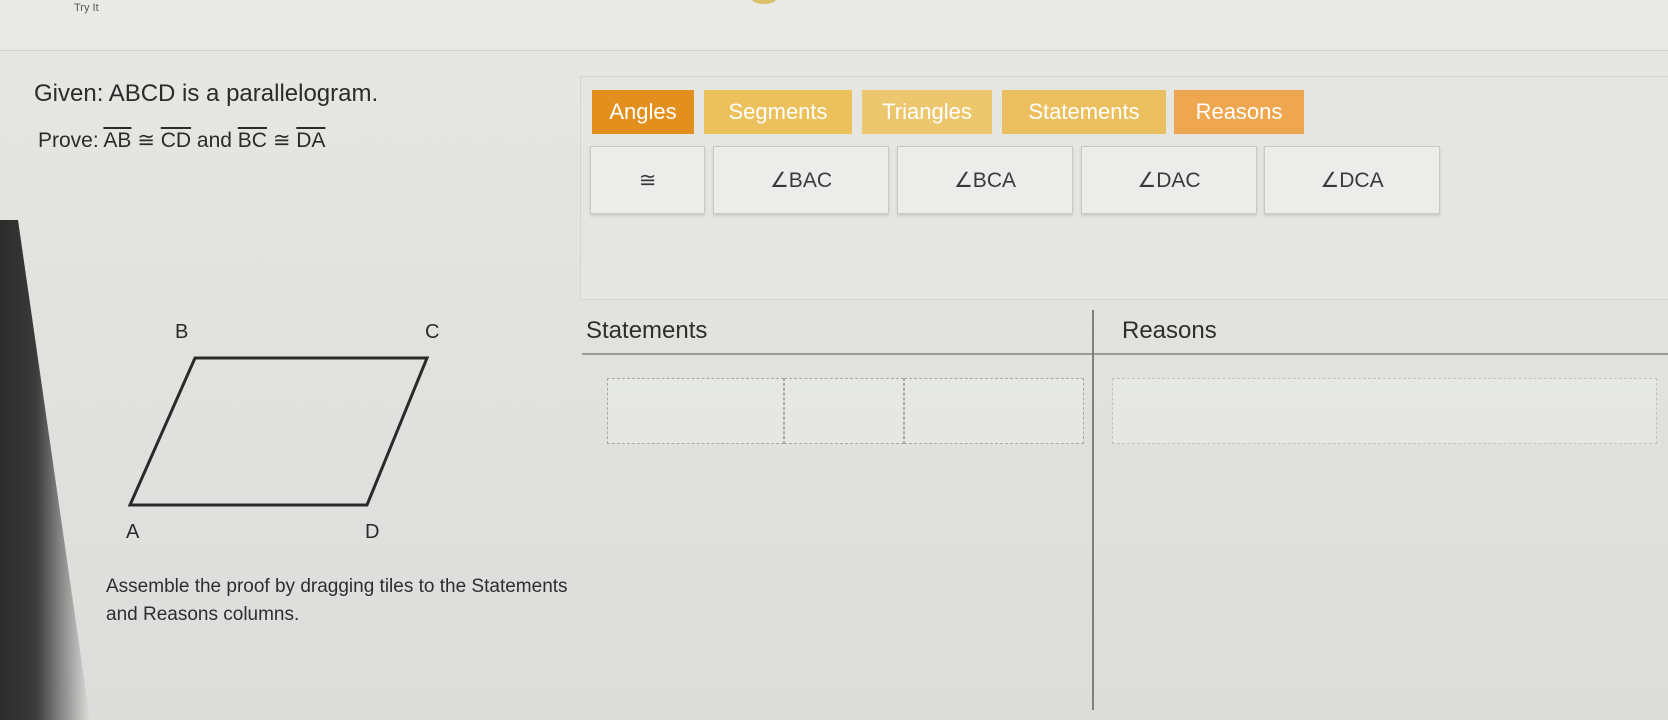 The width and height of the screenshot is (1668, 720). Describe the element at coordinates (764, 2) in the screenshot. I see `status-dot-icon` at that location.